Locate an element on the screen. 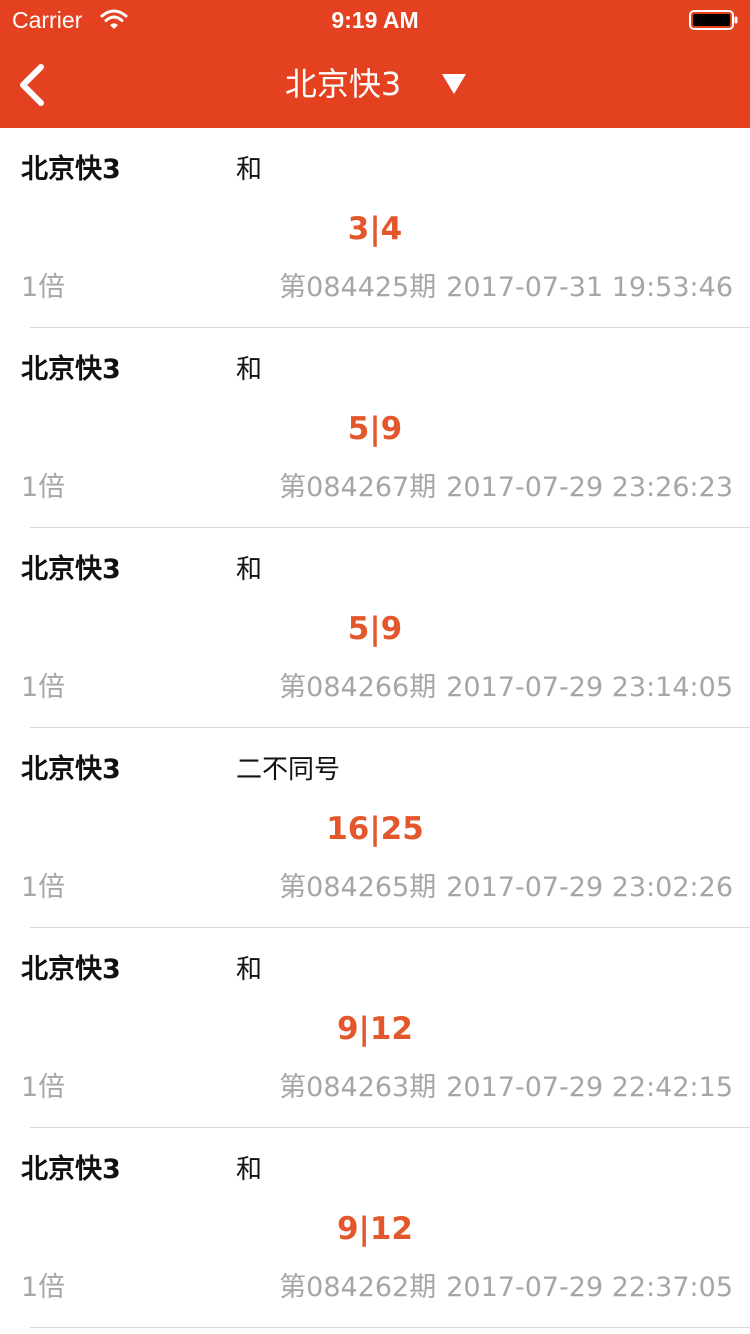  lottery-selector: 北京快3 is located at coordinates (375, 84).